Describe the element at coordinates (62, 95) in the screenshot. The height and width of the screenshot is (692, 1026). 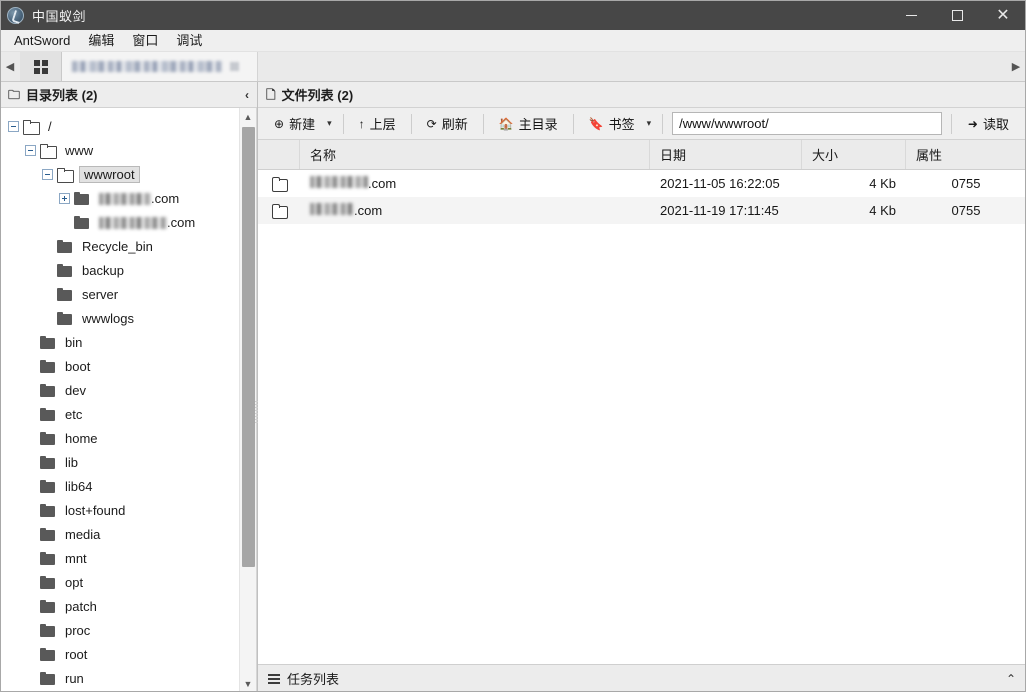
I see `directory-list-title: 目录列表 (2)` at that location.